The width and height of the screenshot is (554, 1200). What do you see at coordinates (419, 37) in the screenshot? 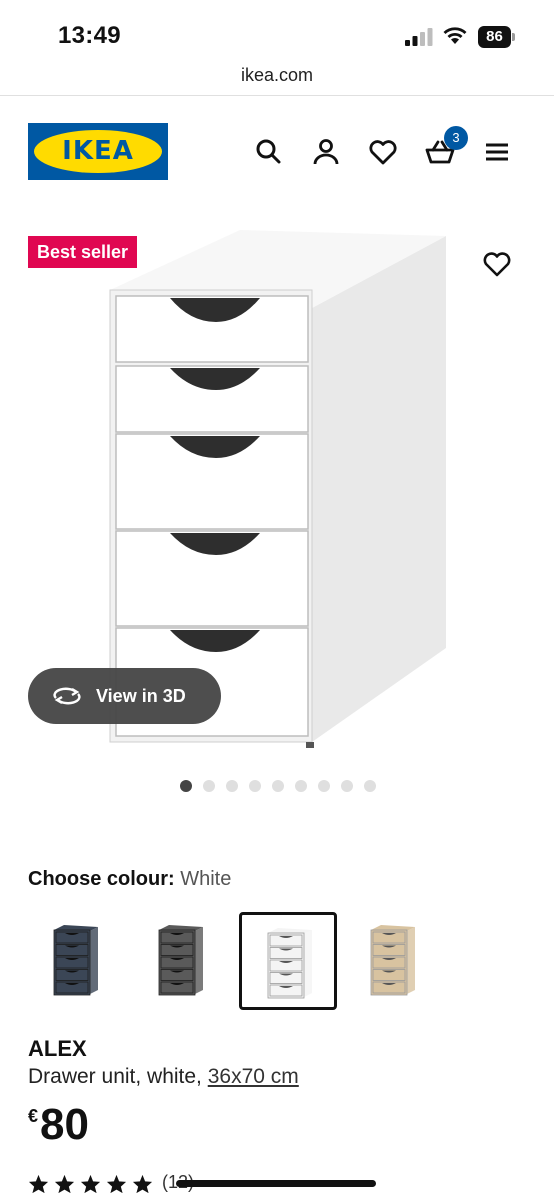
I see `cellular-signal-icon` at bounding box center [419, 37].